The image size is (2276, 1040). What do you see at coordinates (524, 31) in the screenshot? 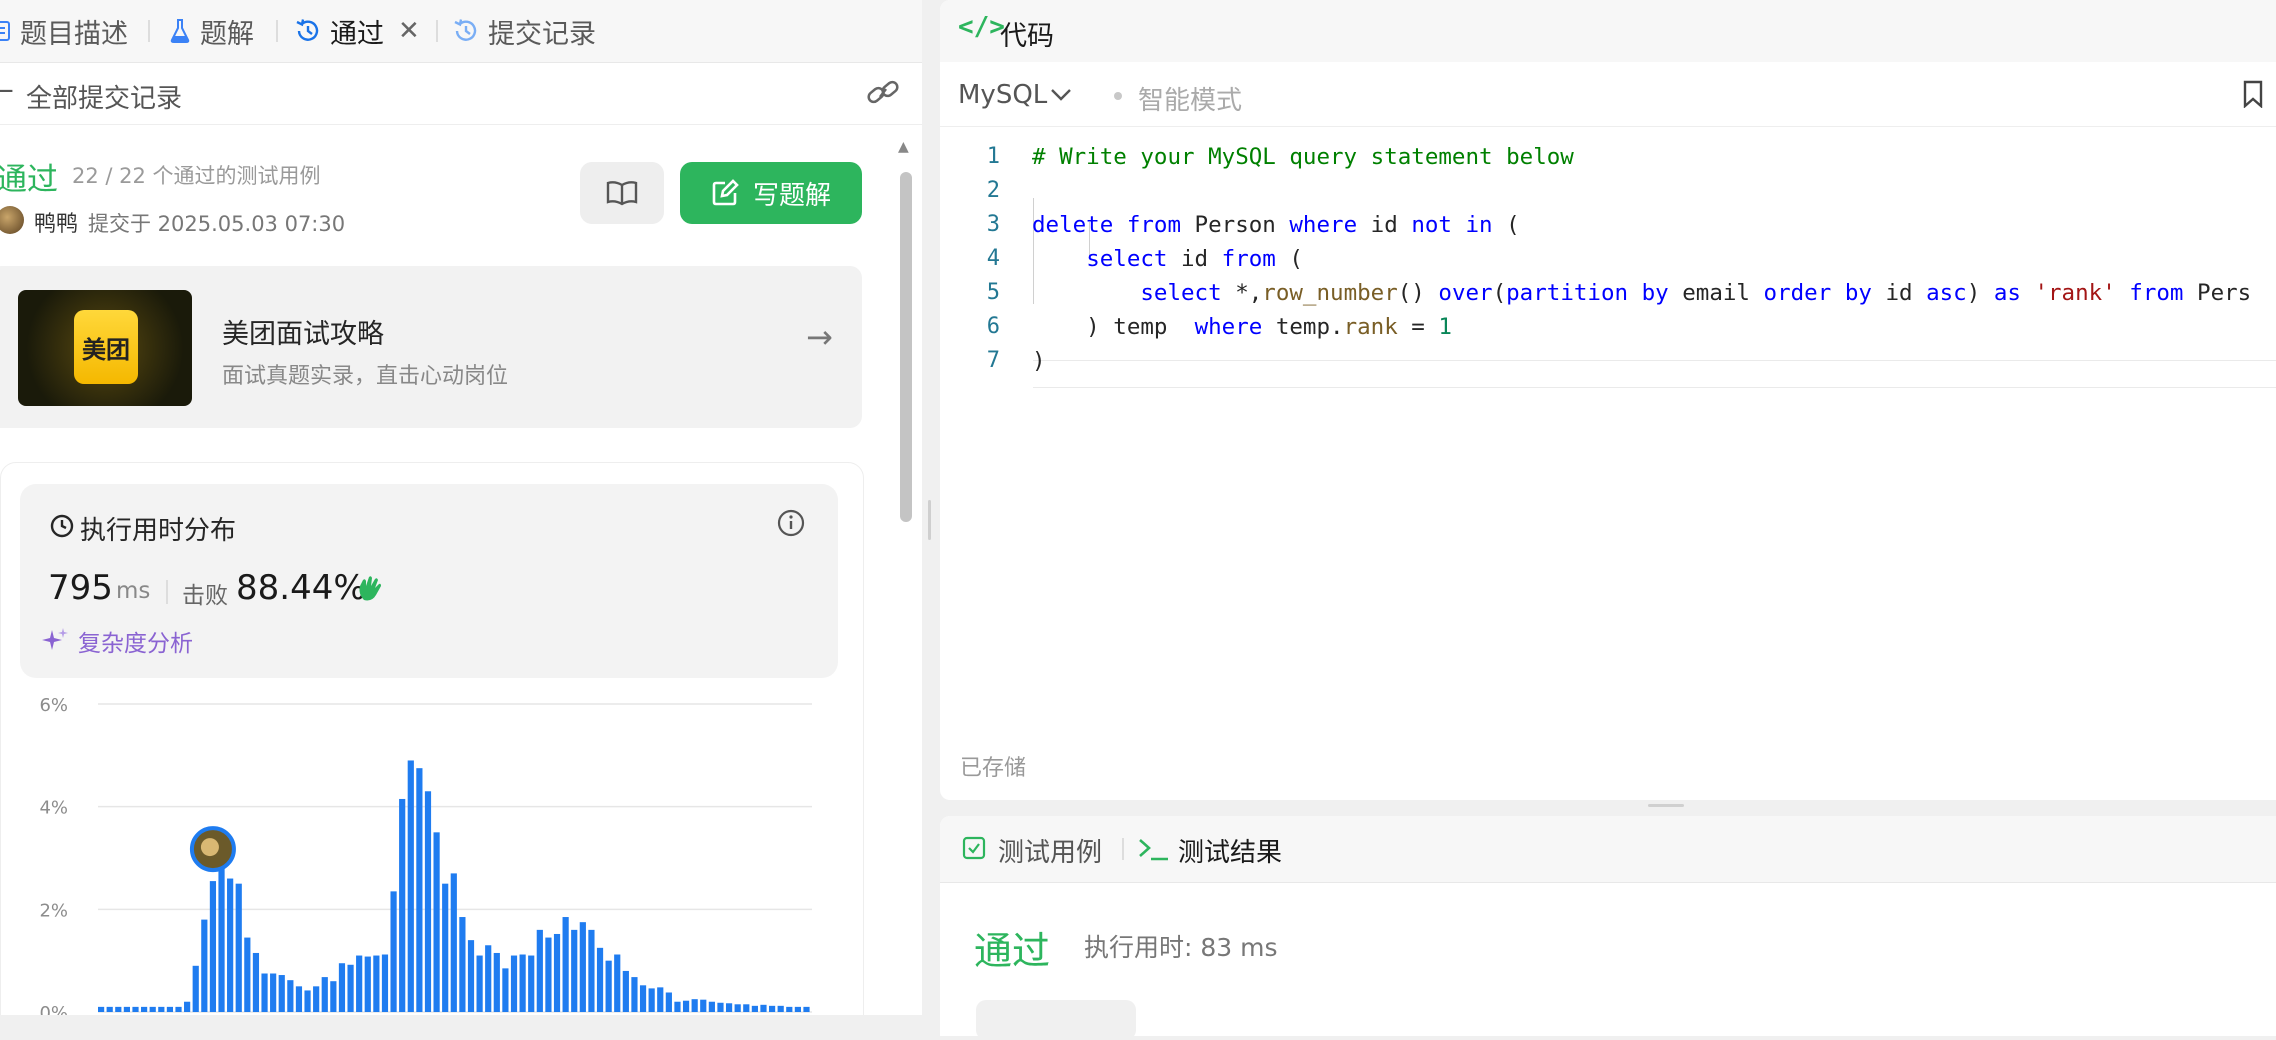
I see `tab-submissions: 提交记录` at bounding box center [524, 31].